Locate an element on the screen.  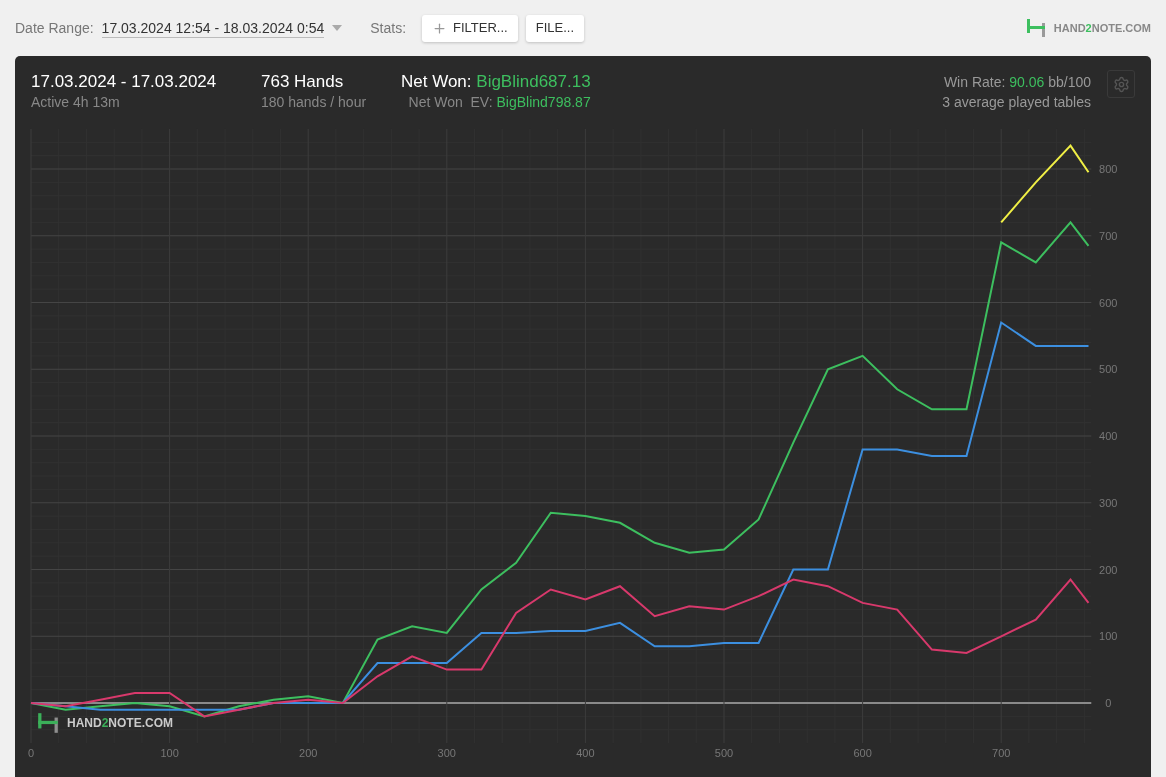
win-rate-text: Win Rate: 90.06 bb/100 is located at coordinates (1017, 82).